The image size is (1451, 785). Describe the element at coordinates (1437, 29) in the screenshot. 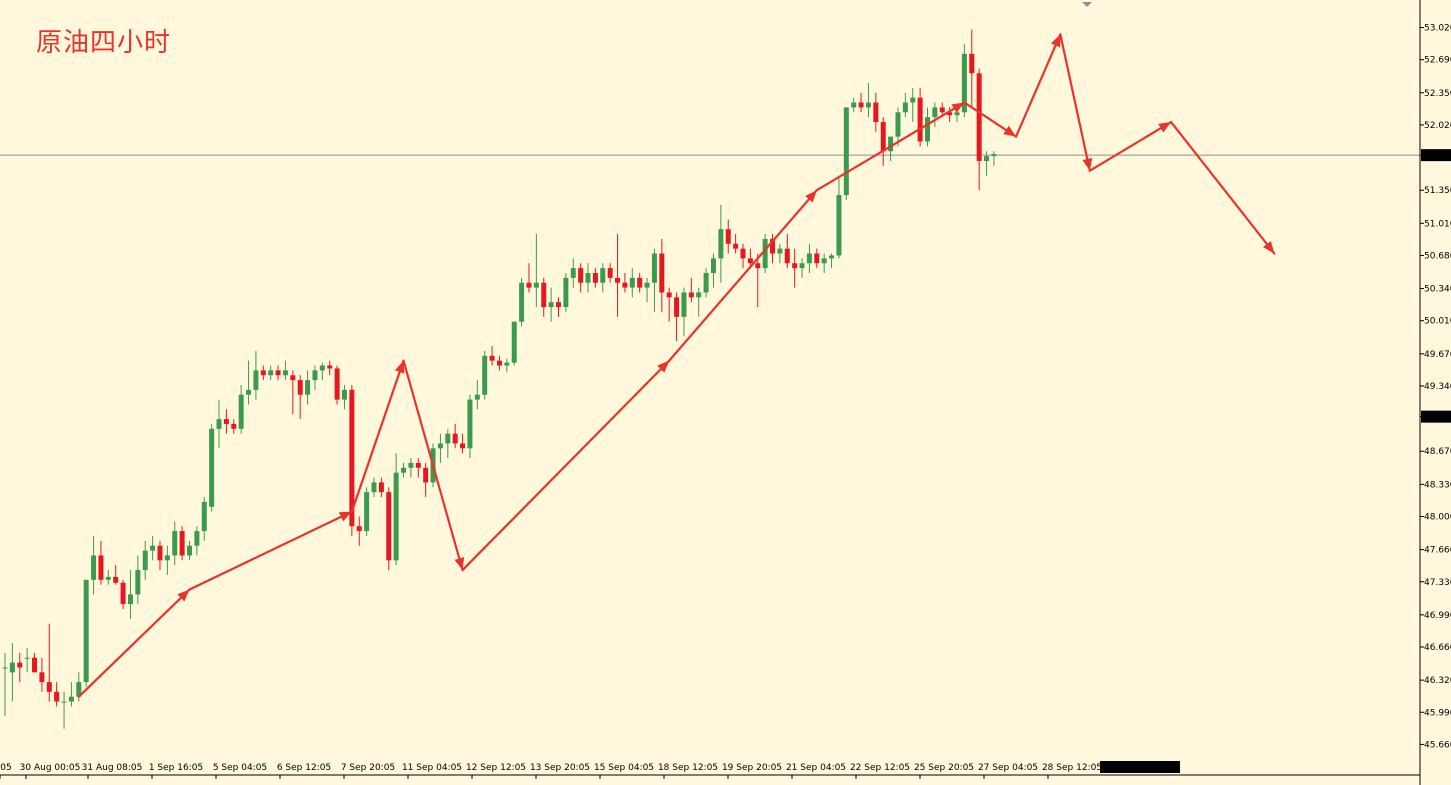

I see `y-tick-label: 53.020` at that location.